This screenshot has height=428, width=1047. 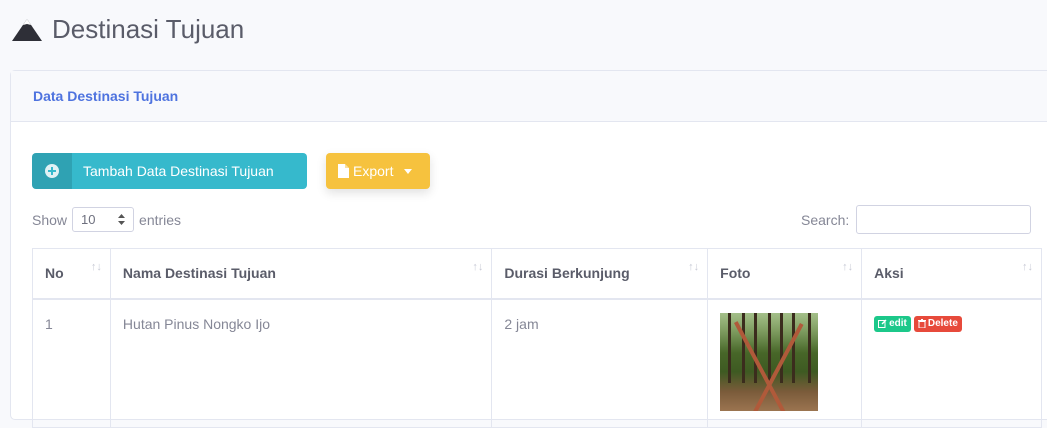 What do you see at coordinates (106, 96) in the screenshot?
I see `card-title: Data Destinasi Tujuan` at bounding box center [106, 96].